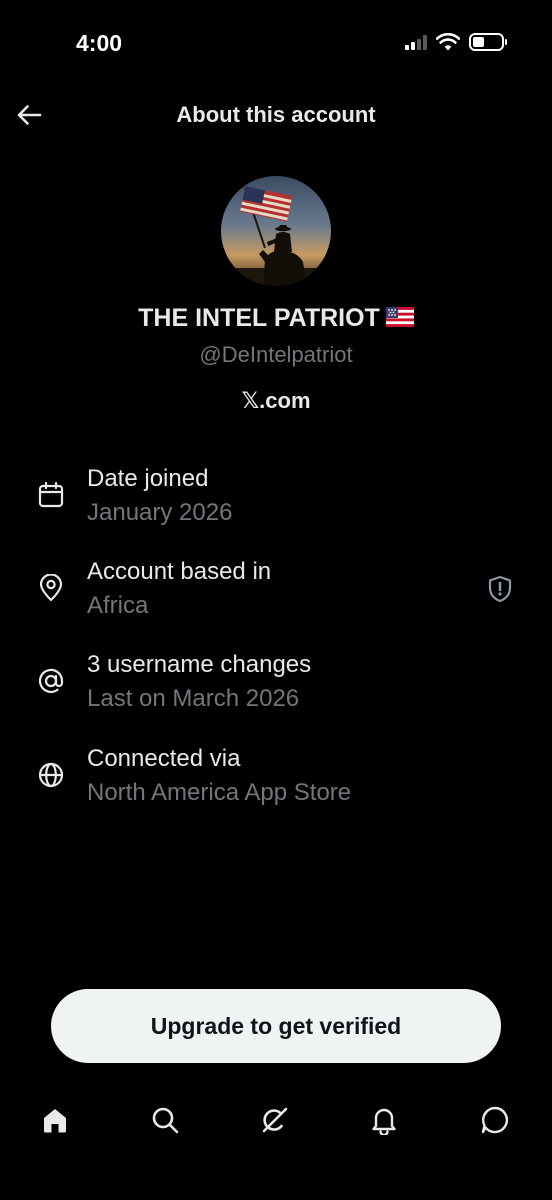 The image size is (552, 1200). I want to click on status-icons, so click(456, 42).